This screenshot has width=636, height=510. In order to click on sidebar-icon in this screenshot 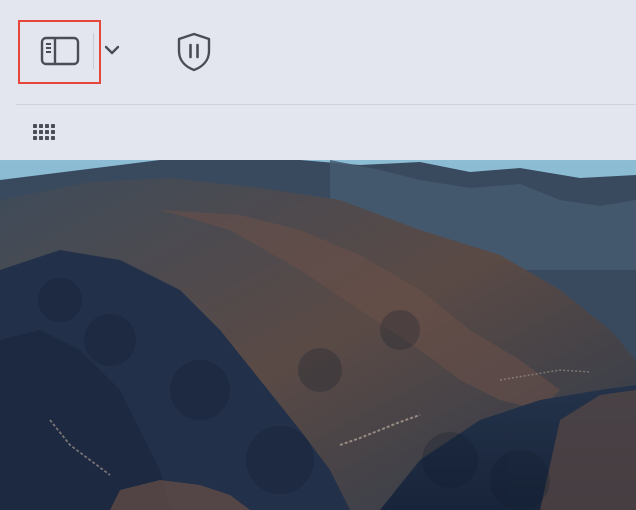, I will do `click(60, 51)`.